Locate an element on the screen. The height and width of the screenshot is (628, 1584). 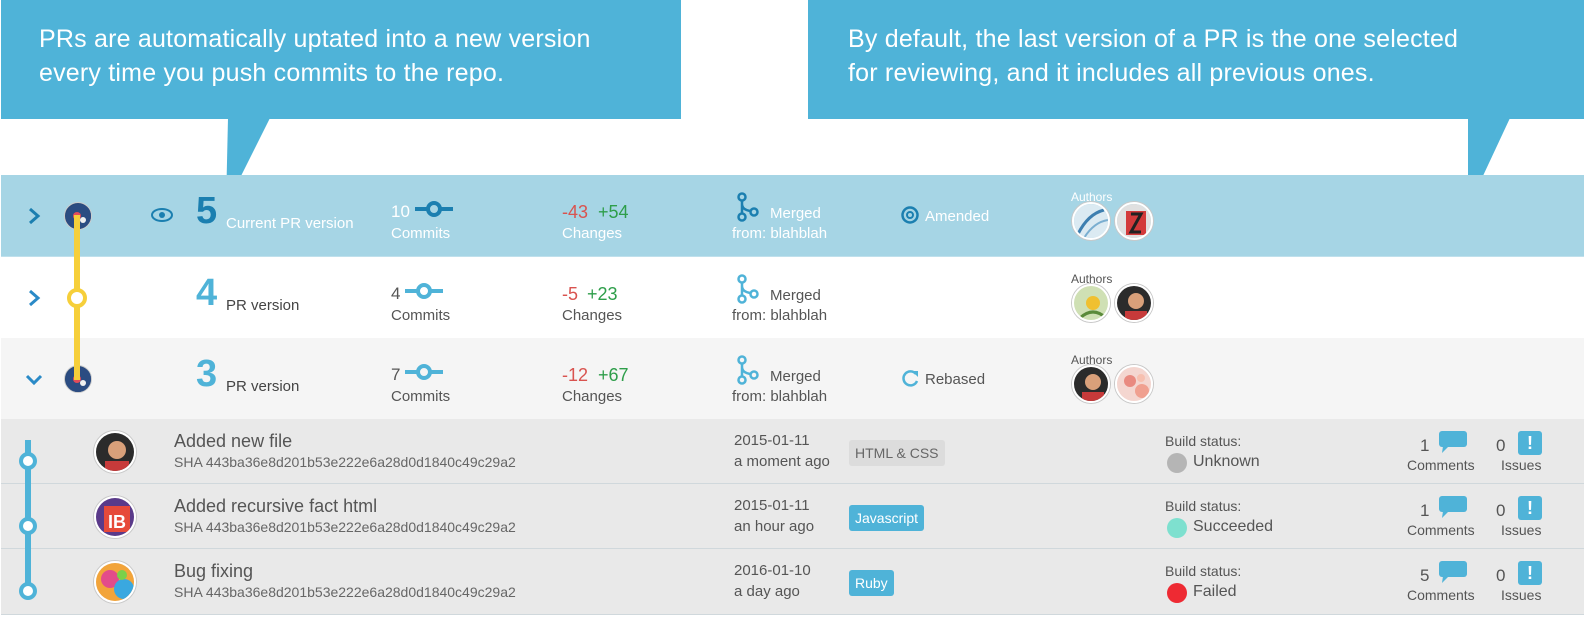
version-status: Amended is located at coordinates (957, 216).